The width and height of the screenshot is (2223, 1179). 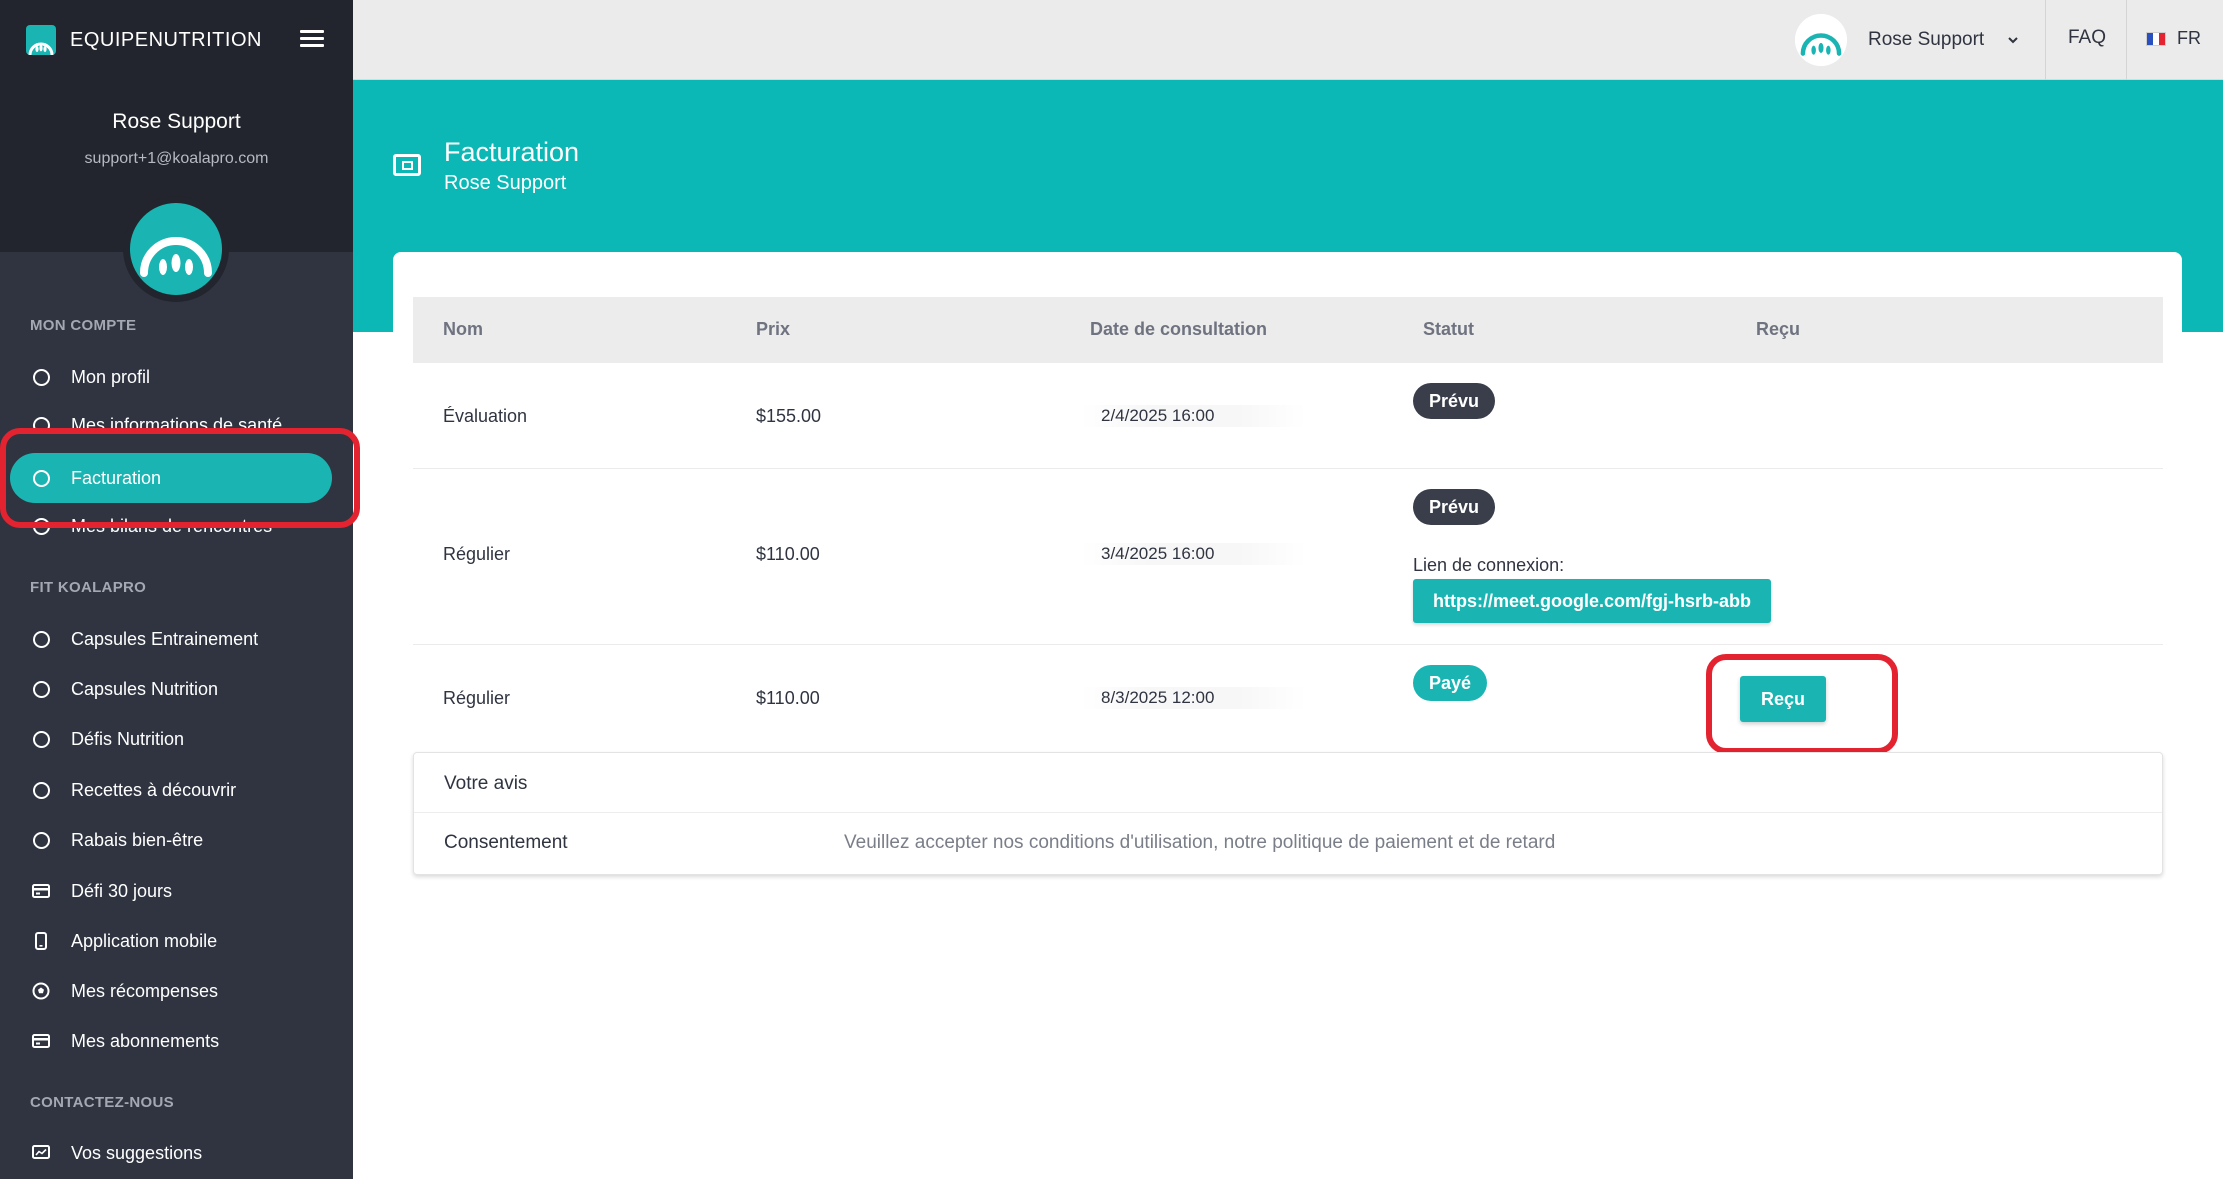 What do you see at coordinates (1179, 329) in the screenshot?
I see `column-header-date: Date de consultation` at bounding box center [1179, 329].